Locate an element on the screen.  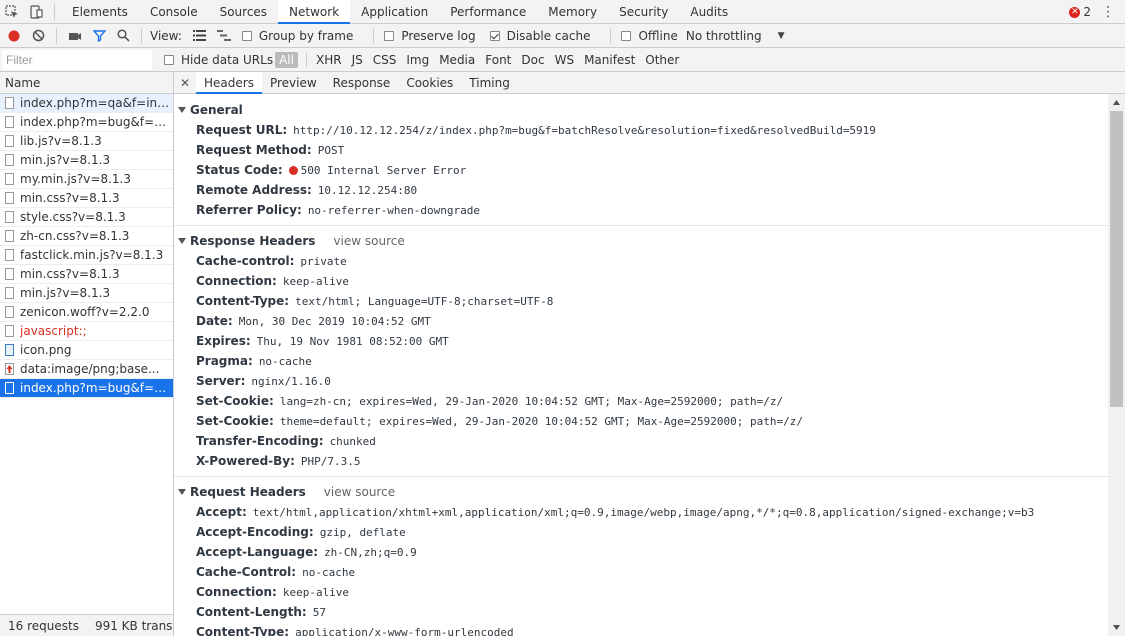
divider is located at coordinates (141, 35).